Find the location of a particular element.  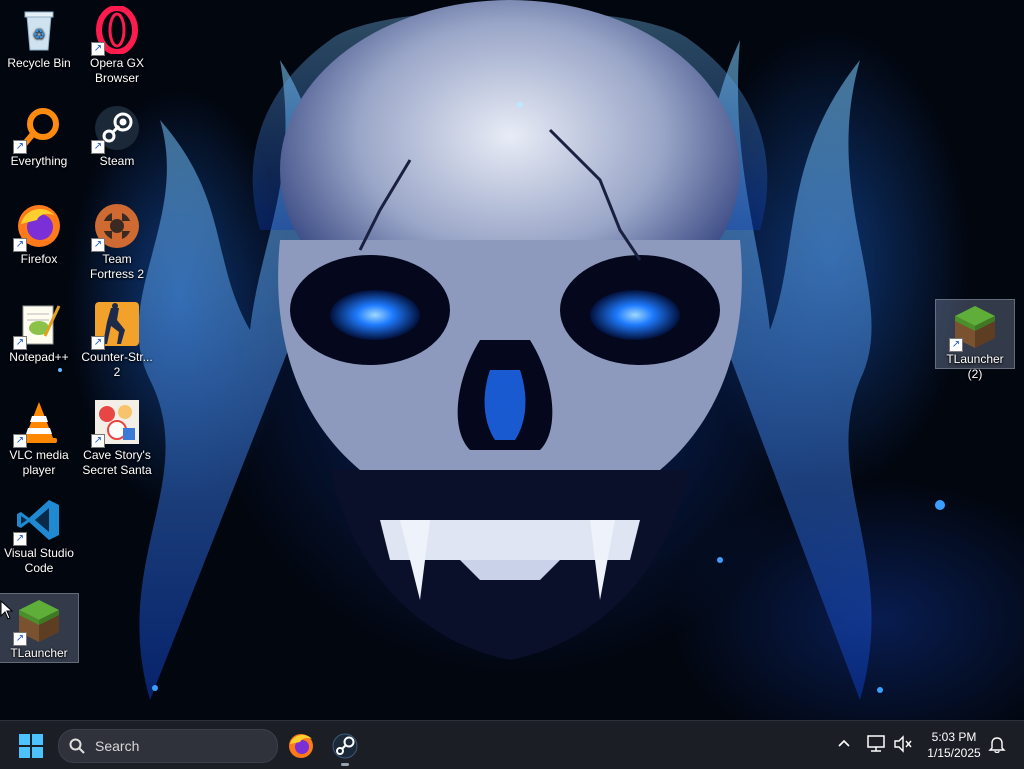

search-placeholder: Search is located at coordinates (117, 746).